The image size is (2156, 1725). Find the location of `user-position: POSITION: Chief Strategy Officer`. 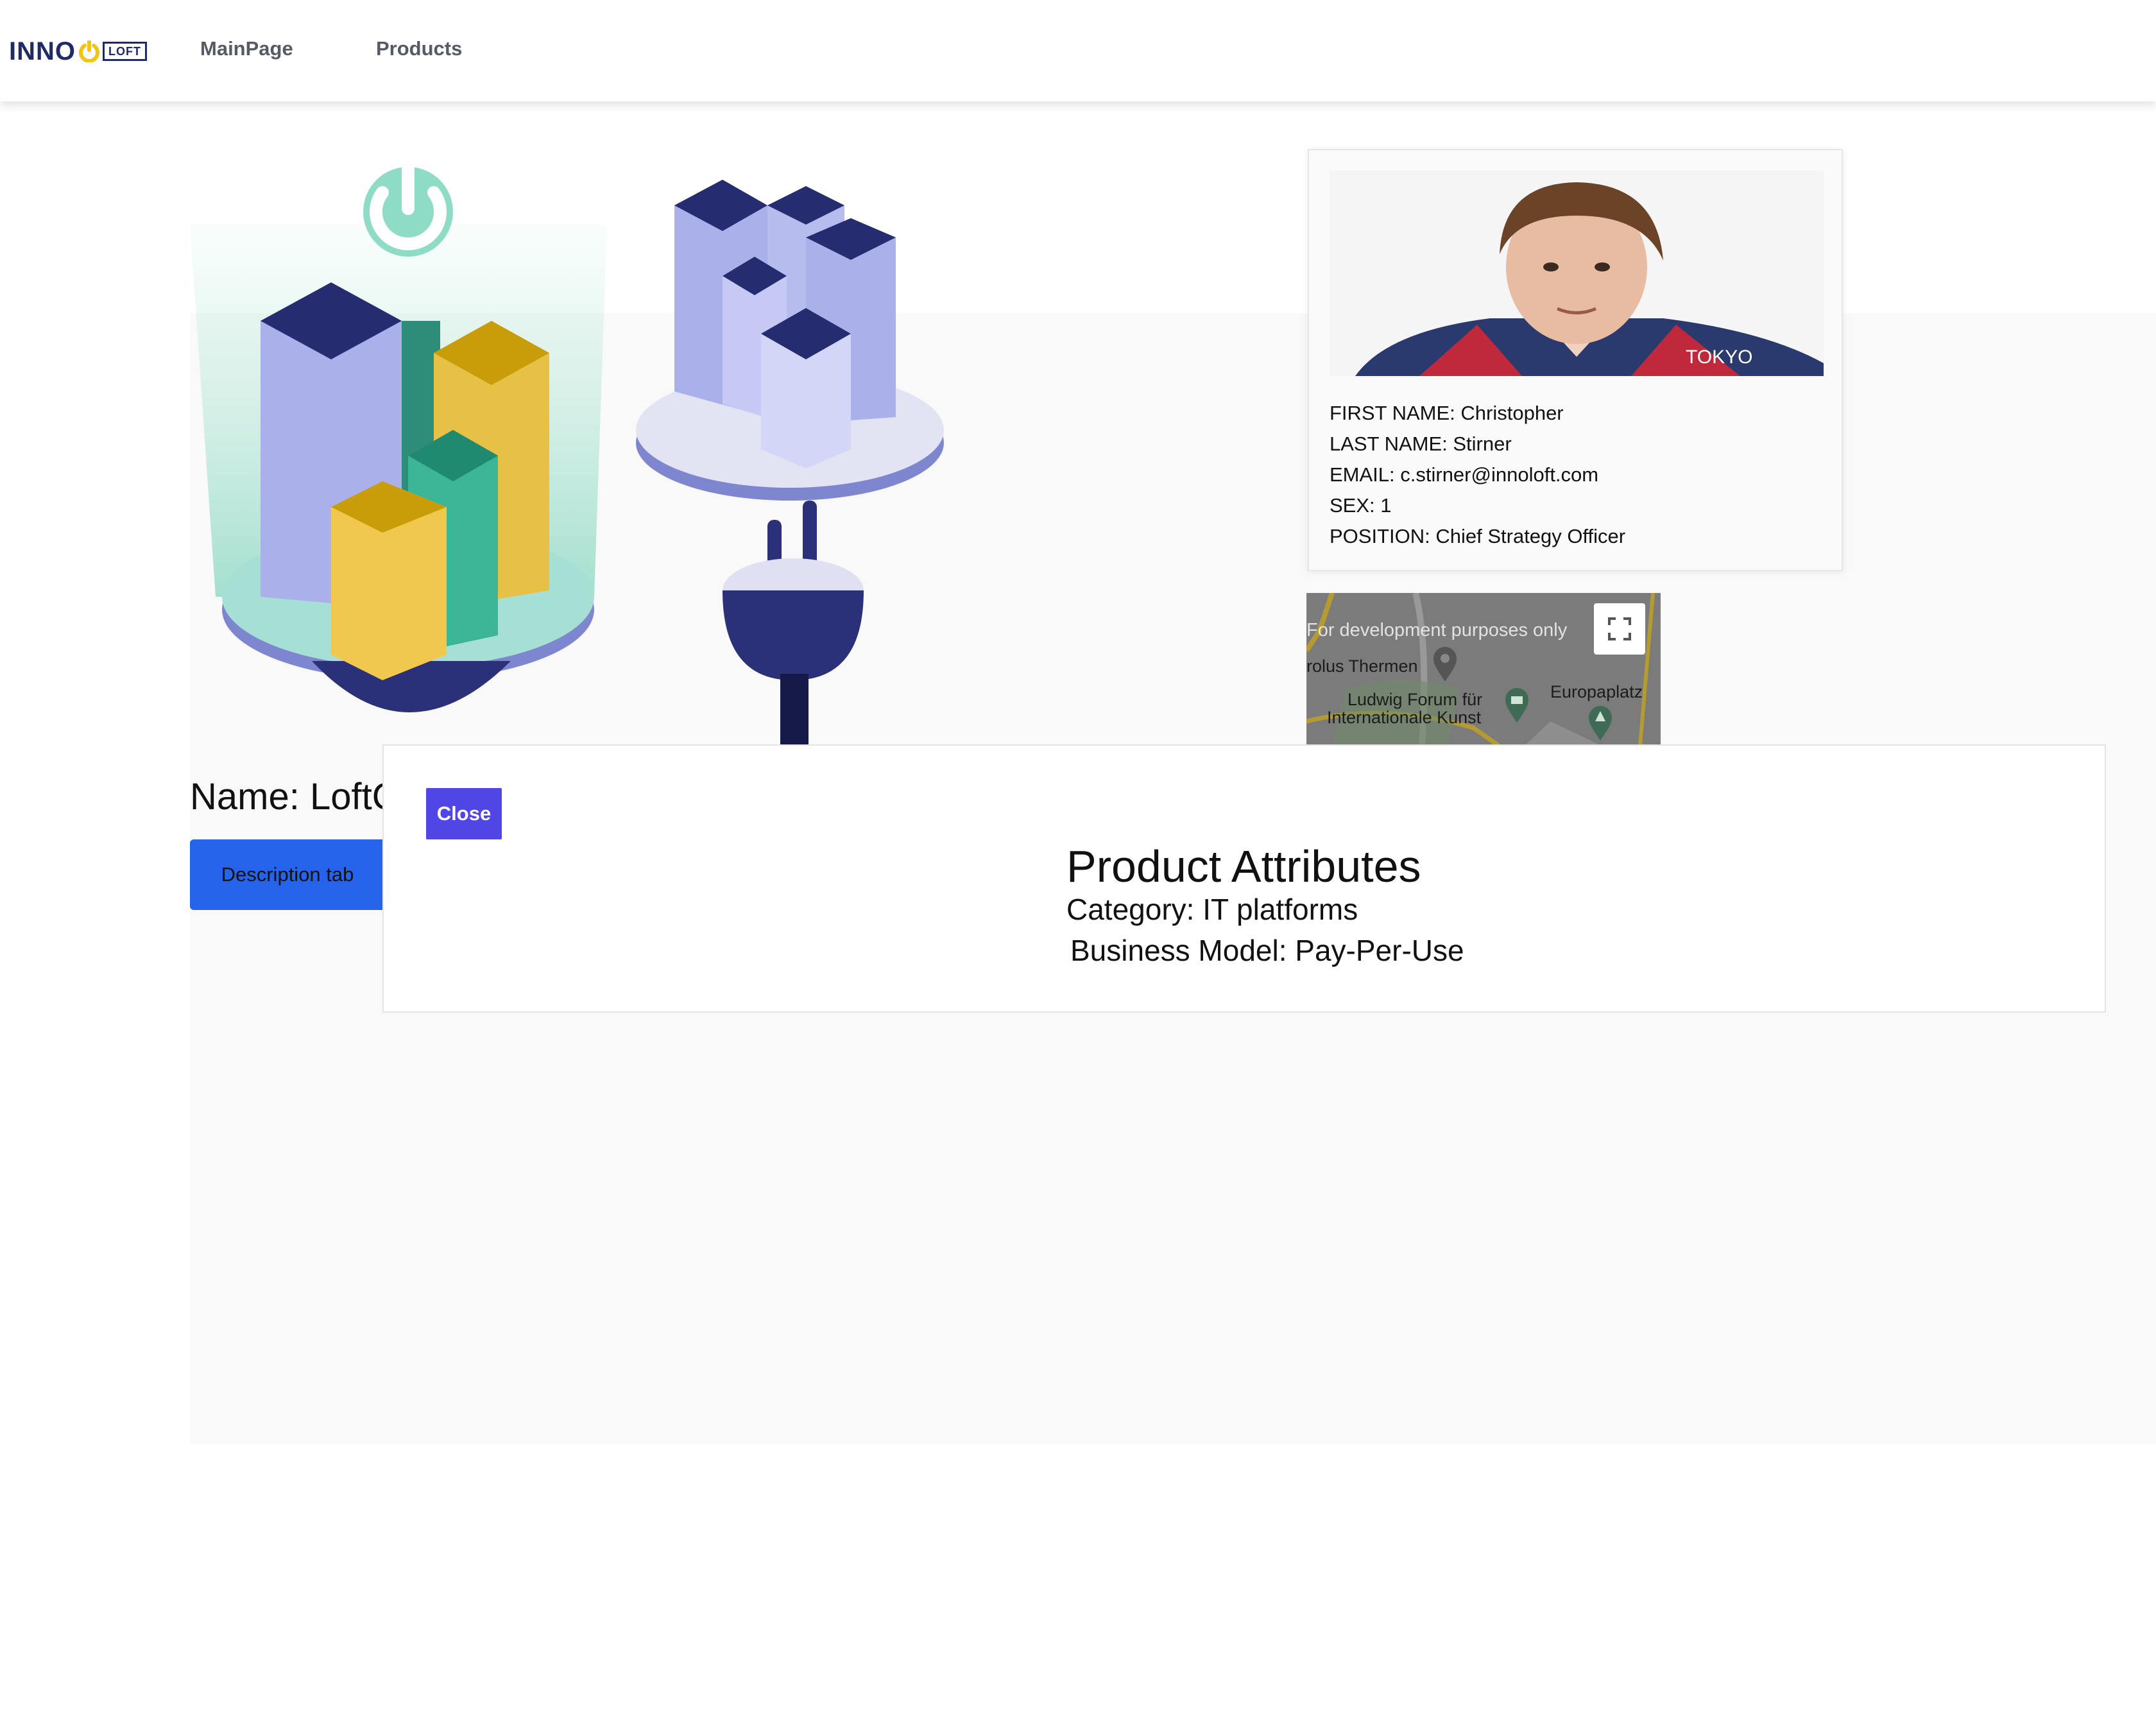

user-position: POSITION: Chief Strategy Officer is located at coordinates (1478, 536).